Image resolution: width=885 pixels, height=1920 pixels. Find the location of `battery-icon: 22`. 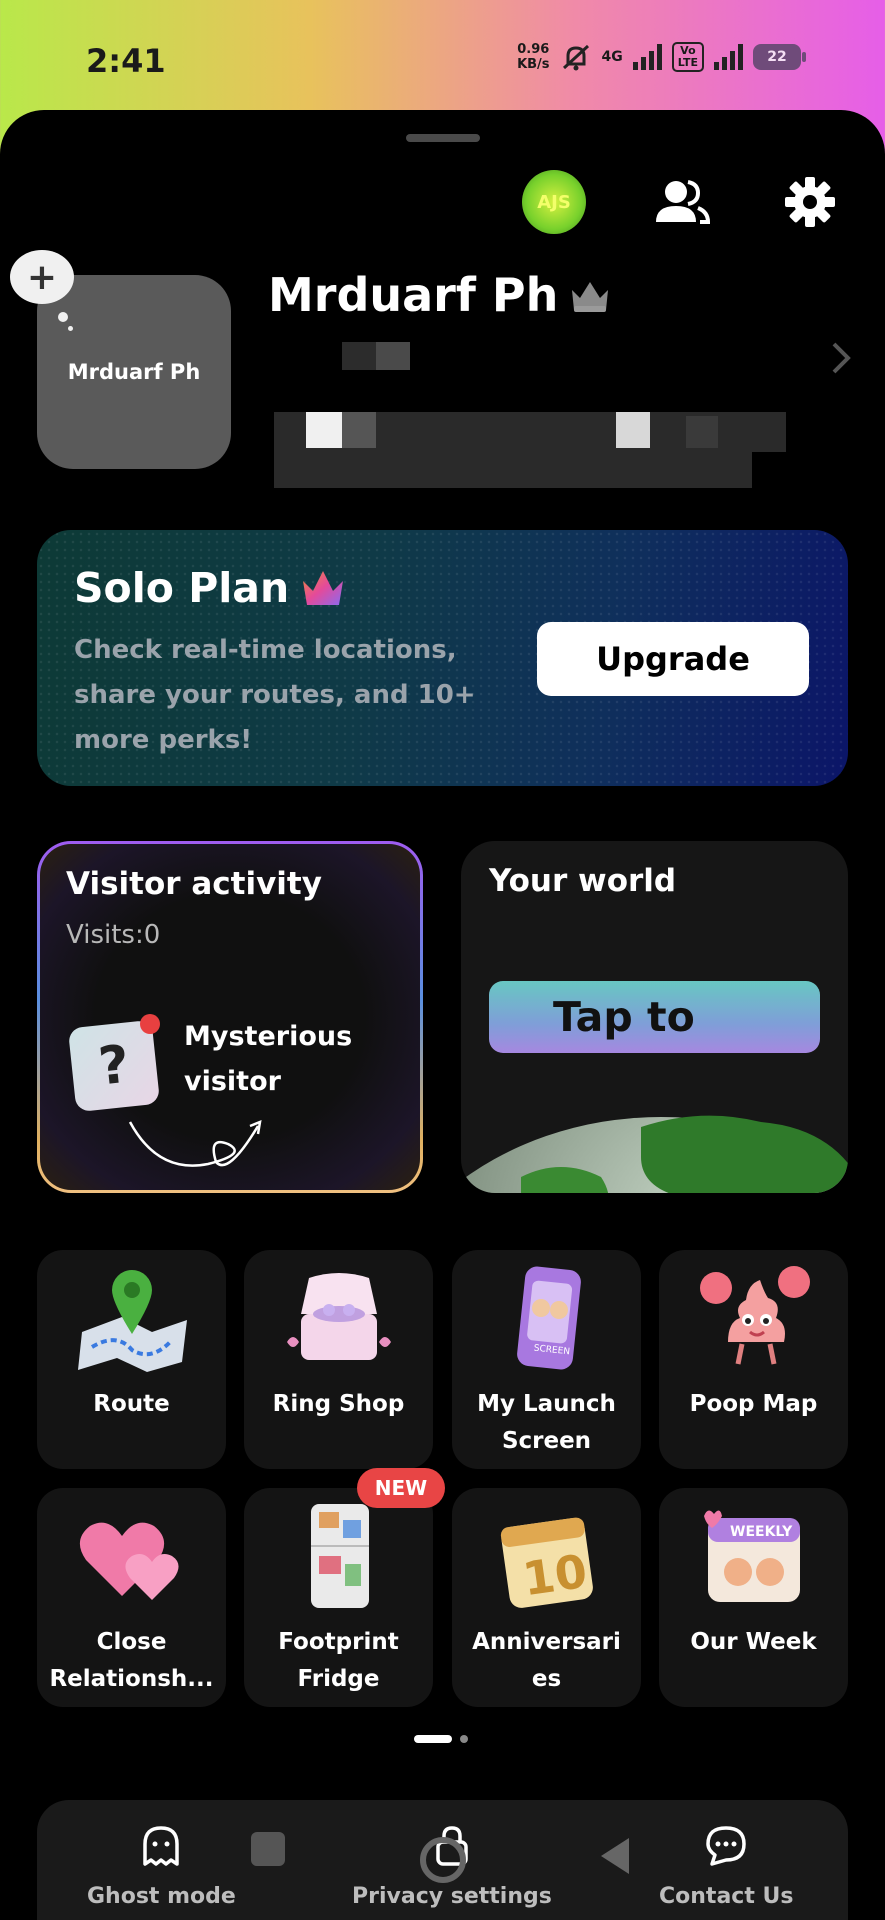

battery-icon: 22 is located at coordinates (779, 57).